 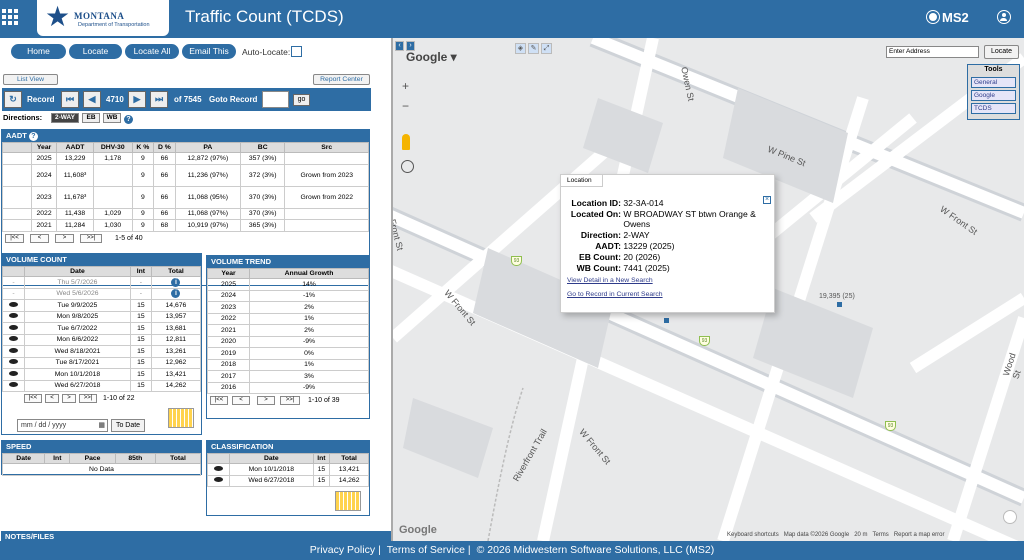 I want to click on keyboard-shortcuts-link: Keyboard shortcuts, so click(x=753, y=535).